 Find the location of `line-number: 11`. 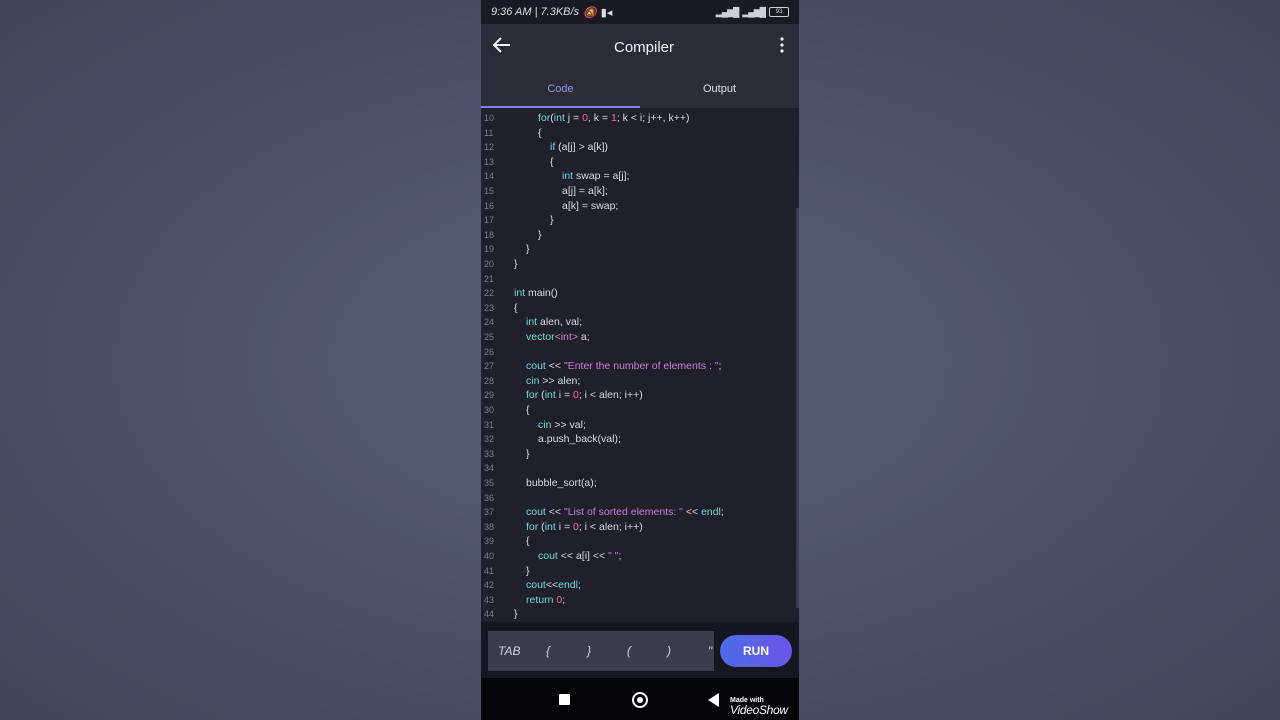

line-number: 11 is located at coordinates (489, 132).